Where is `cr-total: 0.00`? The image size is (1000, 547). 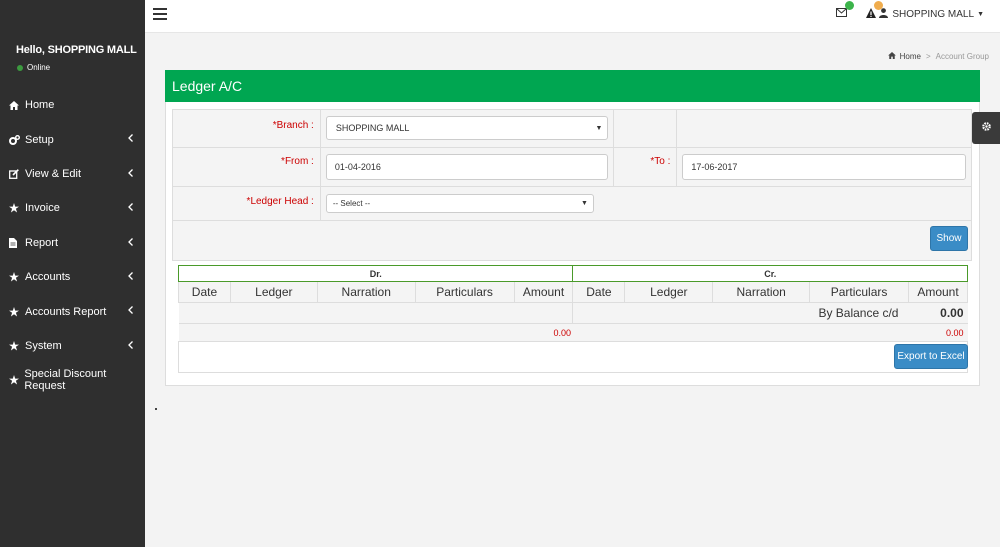 cr-total: 0.00 is located at coordinates (770, 332).